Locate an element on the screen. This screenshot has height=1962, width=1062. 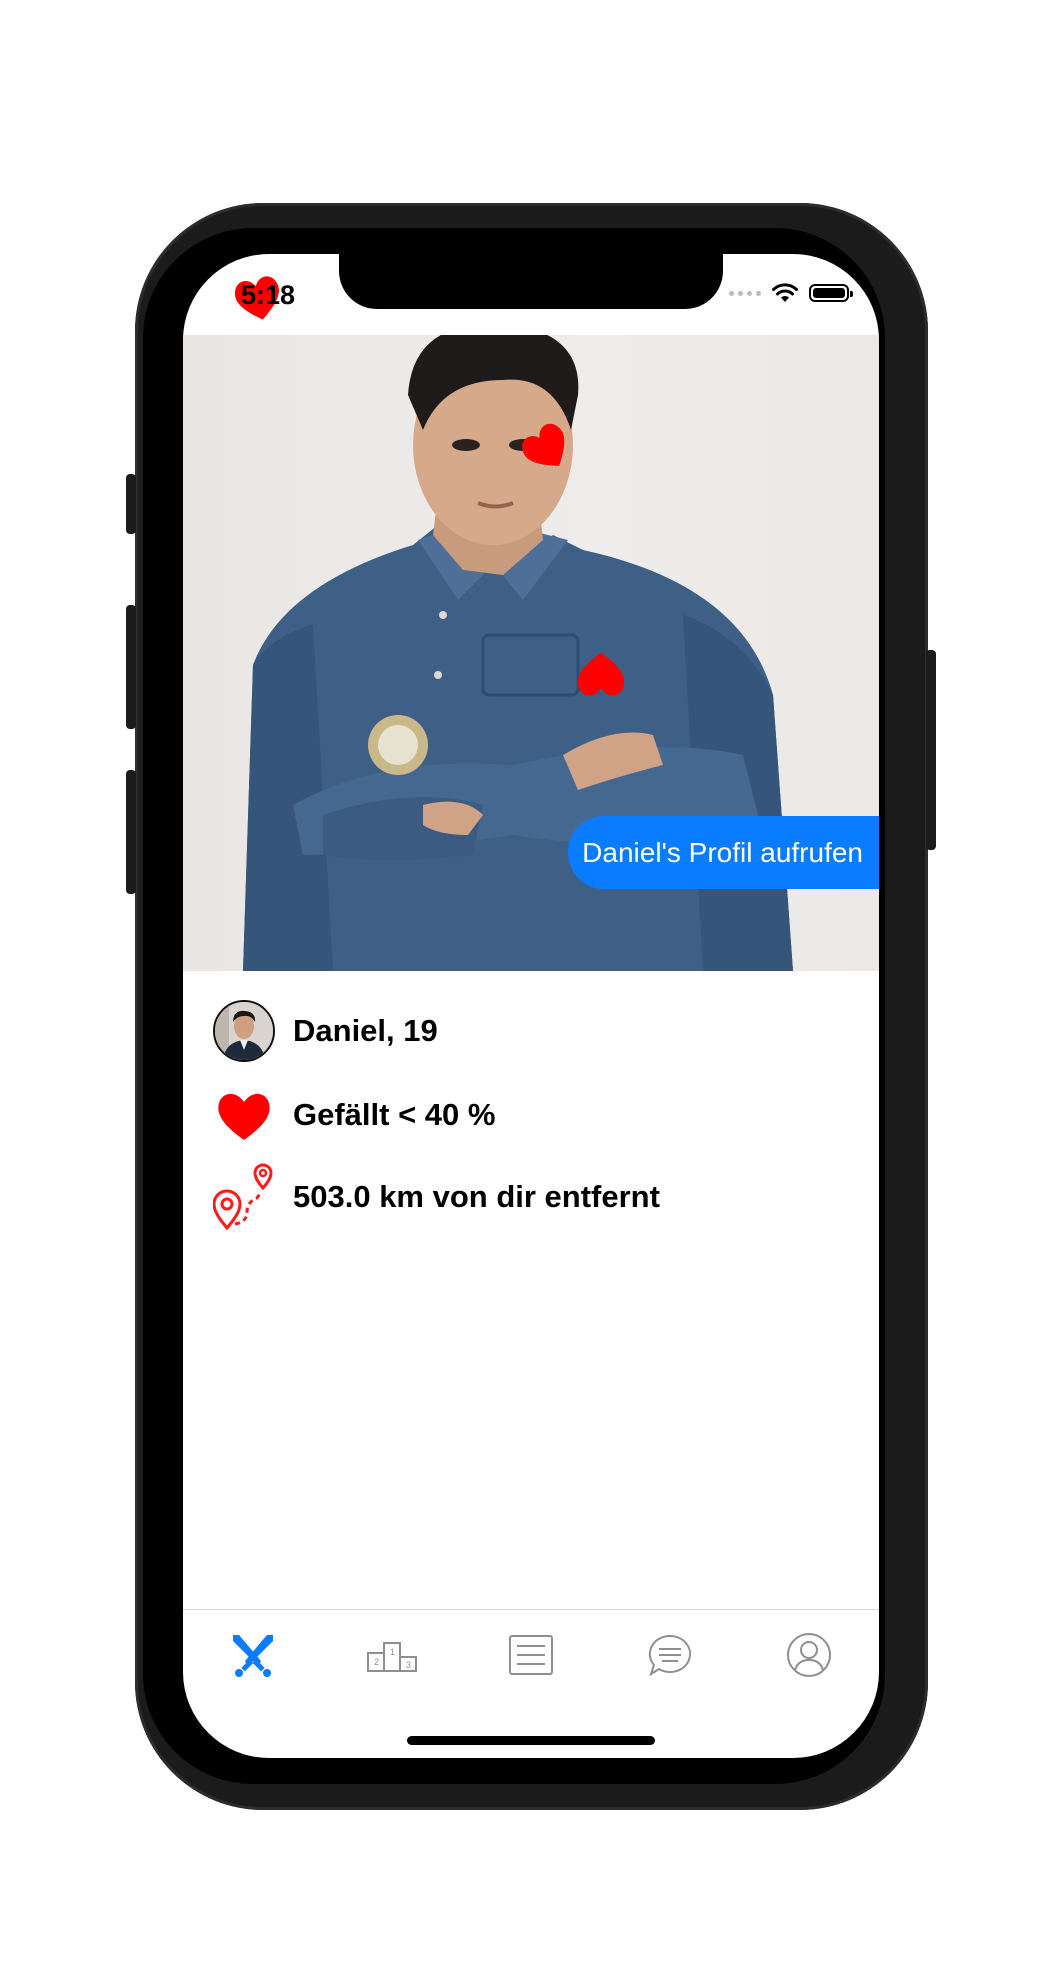
likes-row: Gefällt < 40 % is located at coordinates (354, 1115).